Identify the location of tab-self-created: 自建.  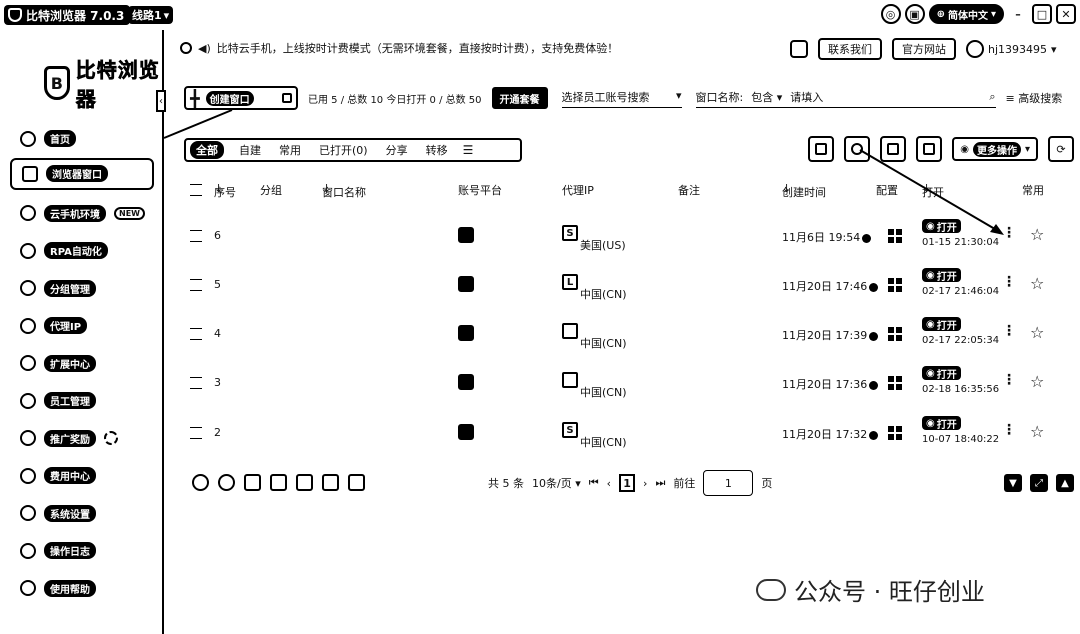
(250, 150).